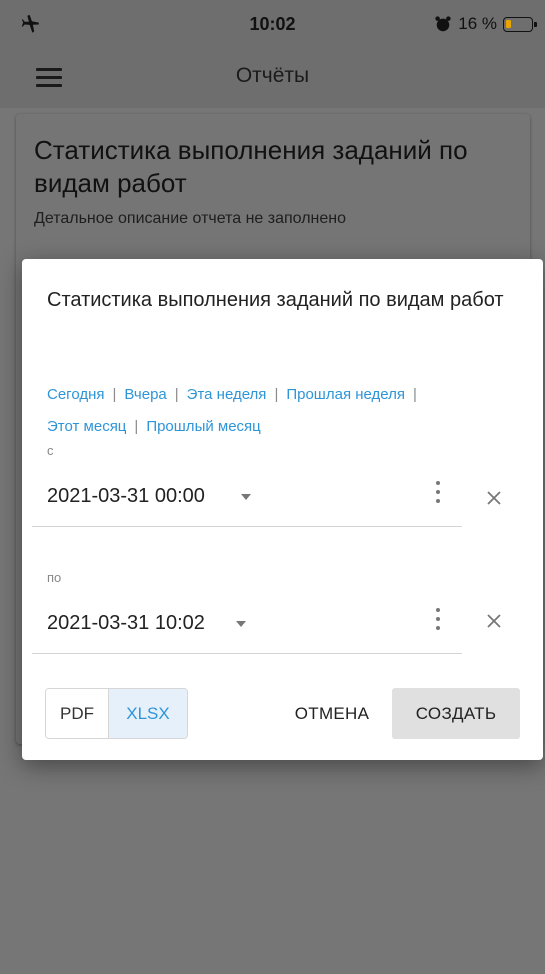 This screenshot has width=545, height=974. Describe the element at coordinates (456, 713) in the screenshot. I see `create-button: СОЗДАТЬ` at that location.